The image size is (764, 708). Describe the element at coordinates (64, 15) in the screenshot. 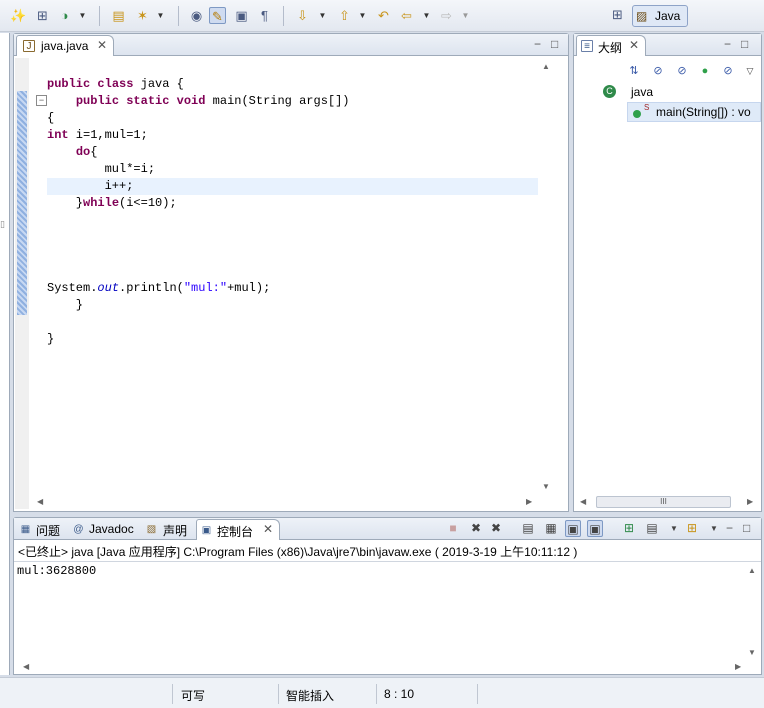

I see `run-icon: ◑` at that location.